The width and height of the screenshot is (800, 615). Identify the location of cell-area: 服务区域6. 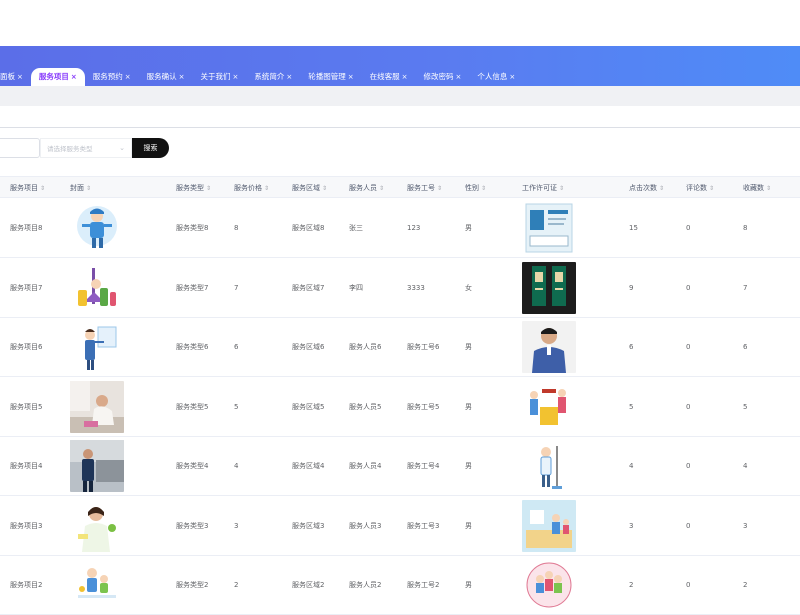
(308, 347).